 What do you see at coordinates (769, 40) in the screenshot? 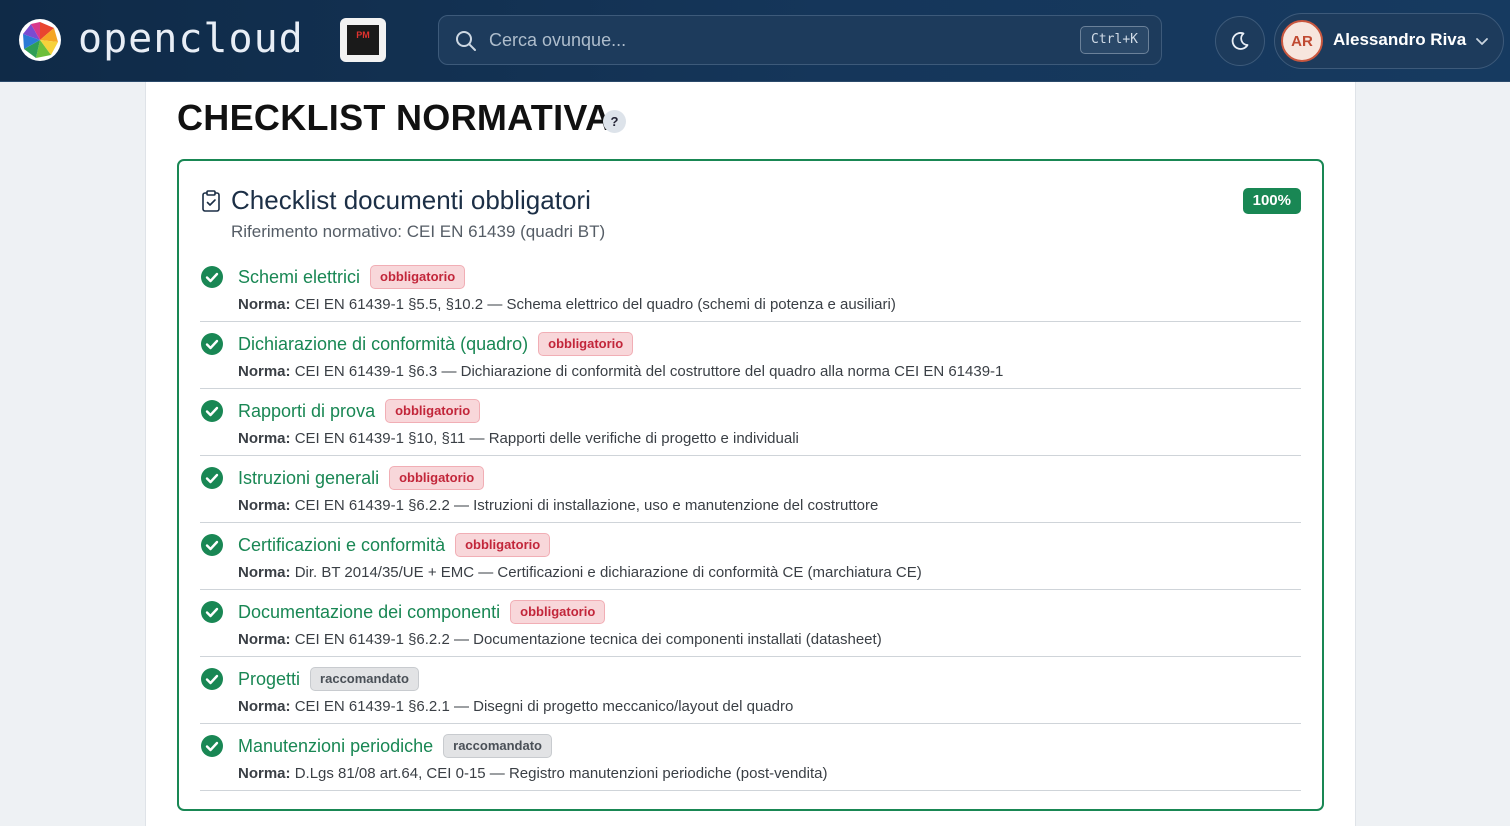
I see `search-input` at bounding box center [769, 40].